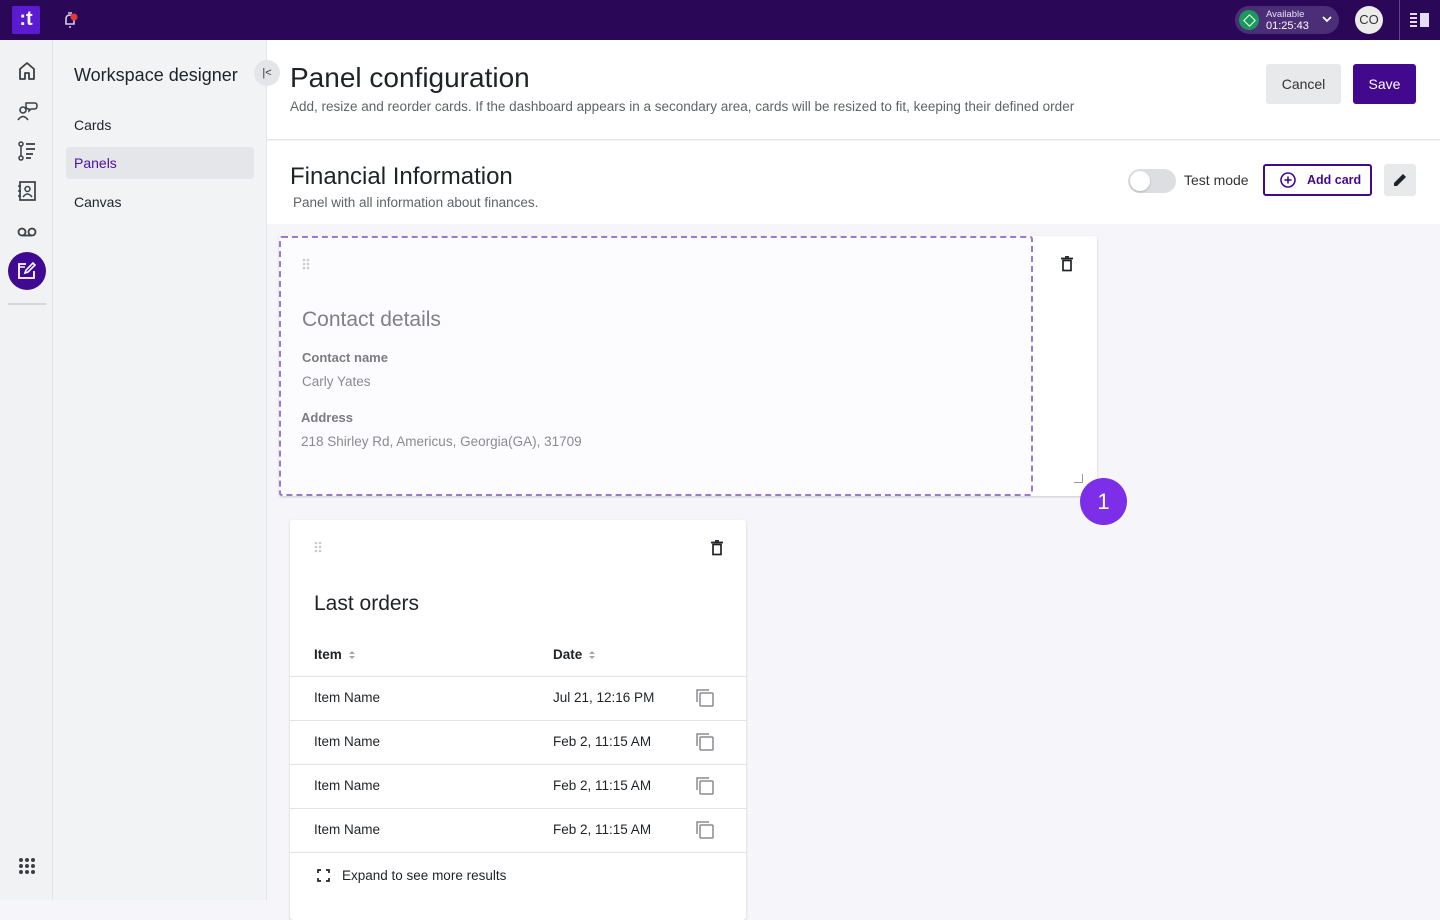  What do you see at coordinates (156, 75) in the screenshot?
I see `sidebar-title: Workspace designer` at bounding box center [156, 75].